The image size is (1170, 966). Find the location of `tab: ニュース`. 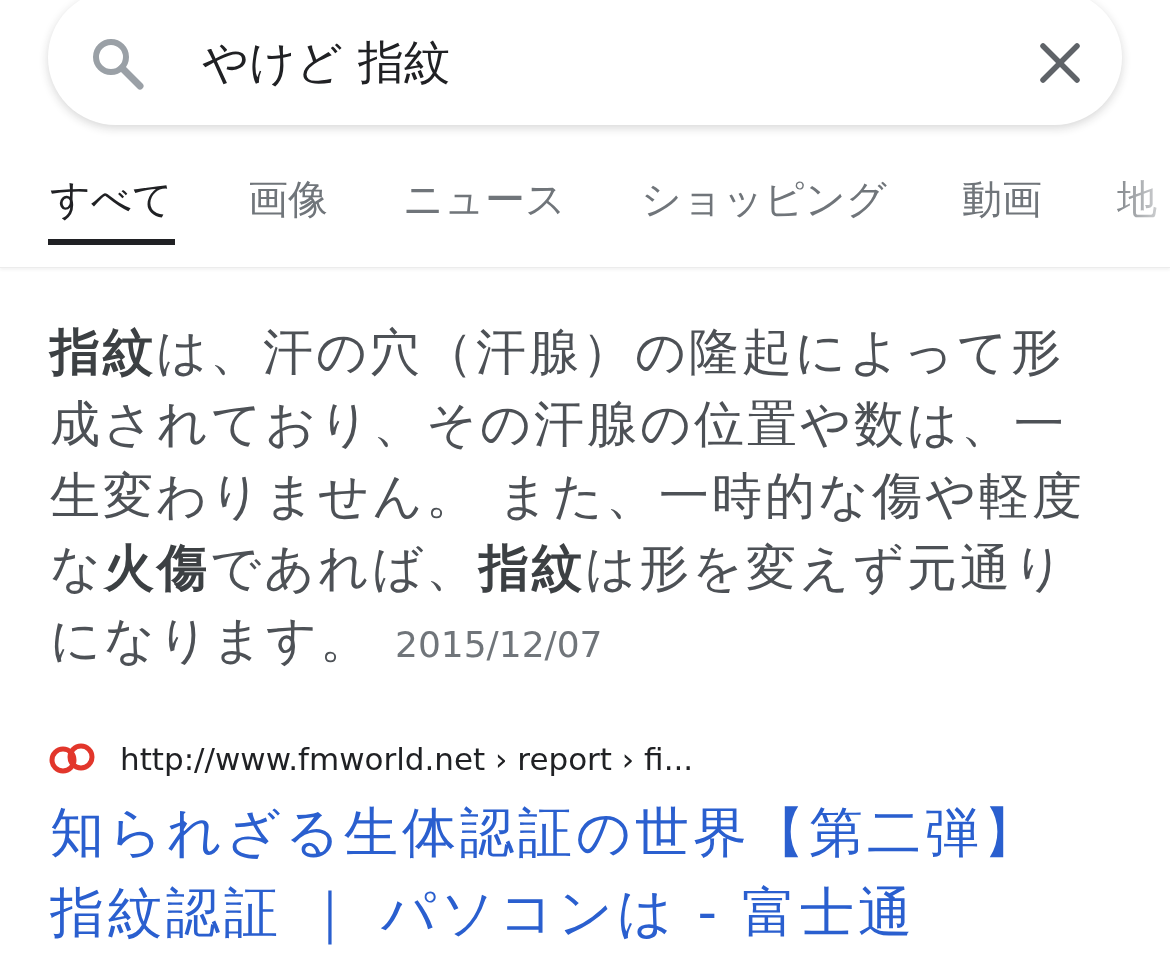

tab: ニュース is located at coordinates (484, 210).